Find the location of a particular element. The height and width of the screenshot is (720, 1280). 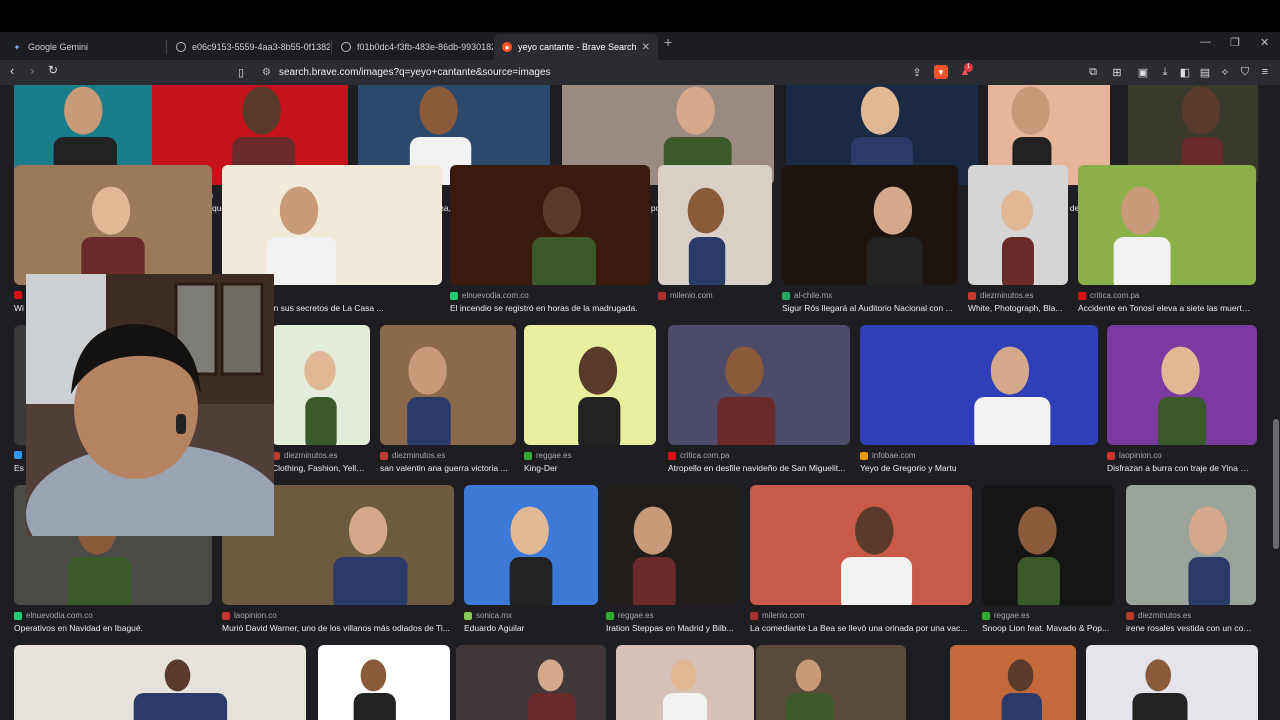

result-caption: Operativos en Navidad en Ibagué. is located at coordinates (111, 628).